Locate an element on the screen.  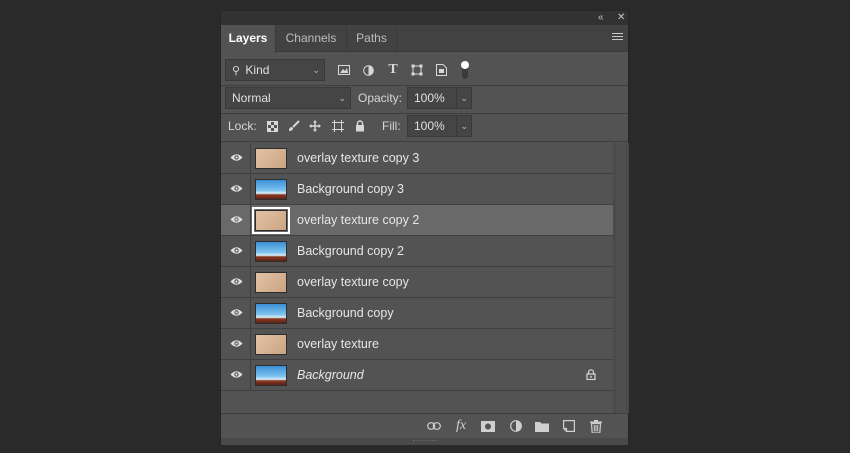
lock-icon is located at coordinates (591, 374).